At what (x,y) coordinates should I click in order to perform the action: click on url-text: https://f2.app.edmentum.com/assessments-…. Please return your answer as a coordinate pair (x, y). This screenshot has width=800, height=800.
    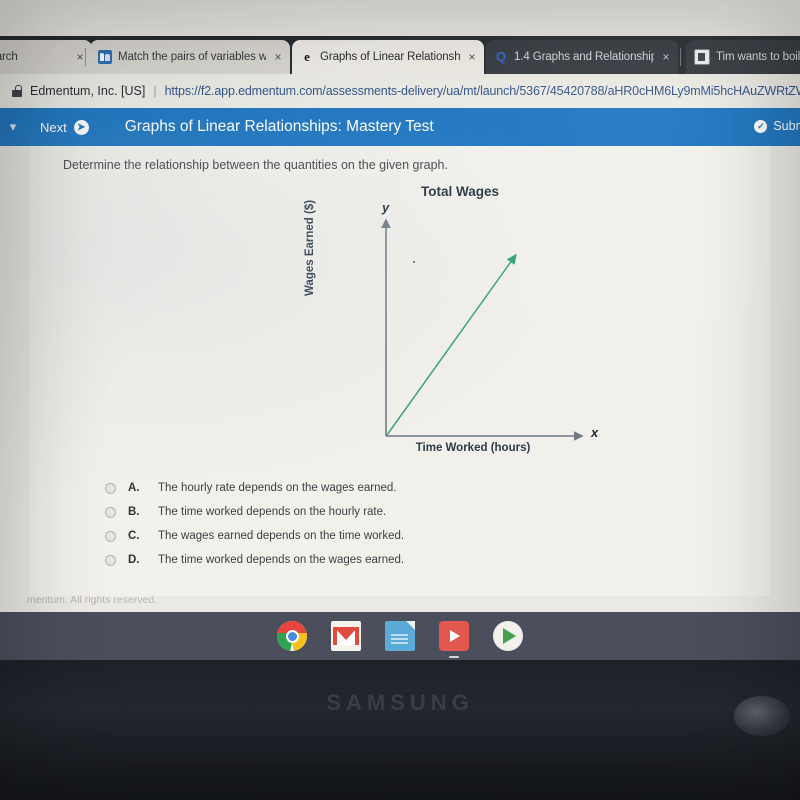
    Looking at the image, I should click on (482, 91).